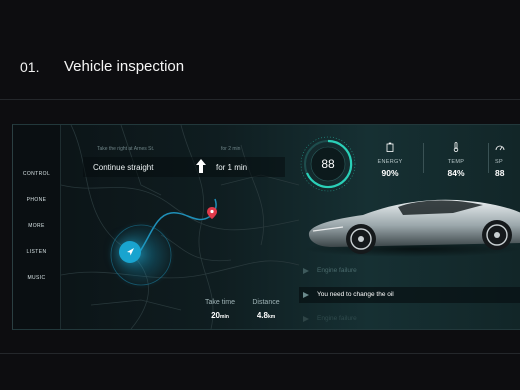  I want to click on speed-metric: SP 88, so click(507, 158).